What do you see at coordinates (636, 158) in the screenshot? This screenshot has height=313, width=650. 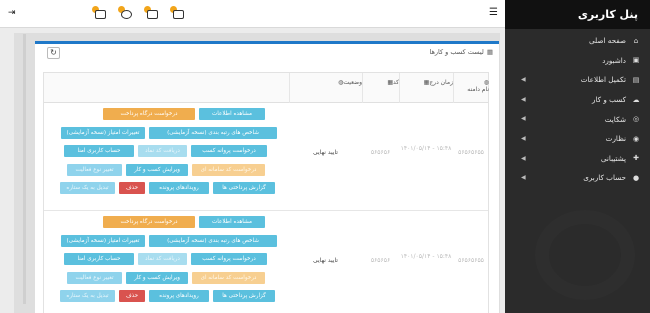 I see `lifebuoy-icon: ✚` at bounding box center [636, 158].